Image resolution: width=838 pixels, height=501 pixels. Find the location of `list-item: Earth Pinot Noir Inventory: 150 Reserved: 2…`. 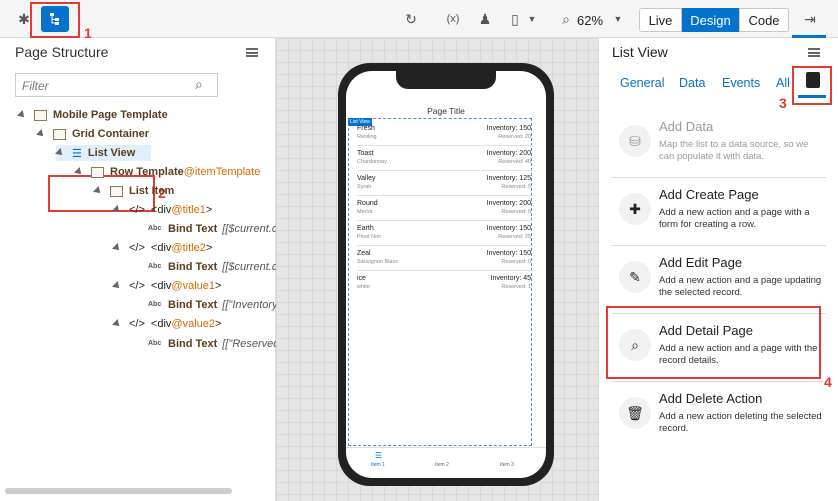

list-item: Earth Pinot Noir Inventory: 150 Reserved: 2… is located at coordinates (445, 233).